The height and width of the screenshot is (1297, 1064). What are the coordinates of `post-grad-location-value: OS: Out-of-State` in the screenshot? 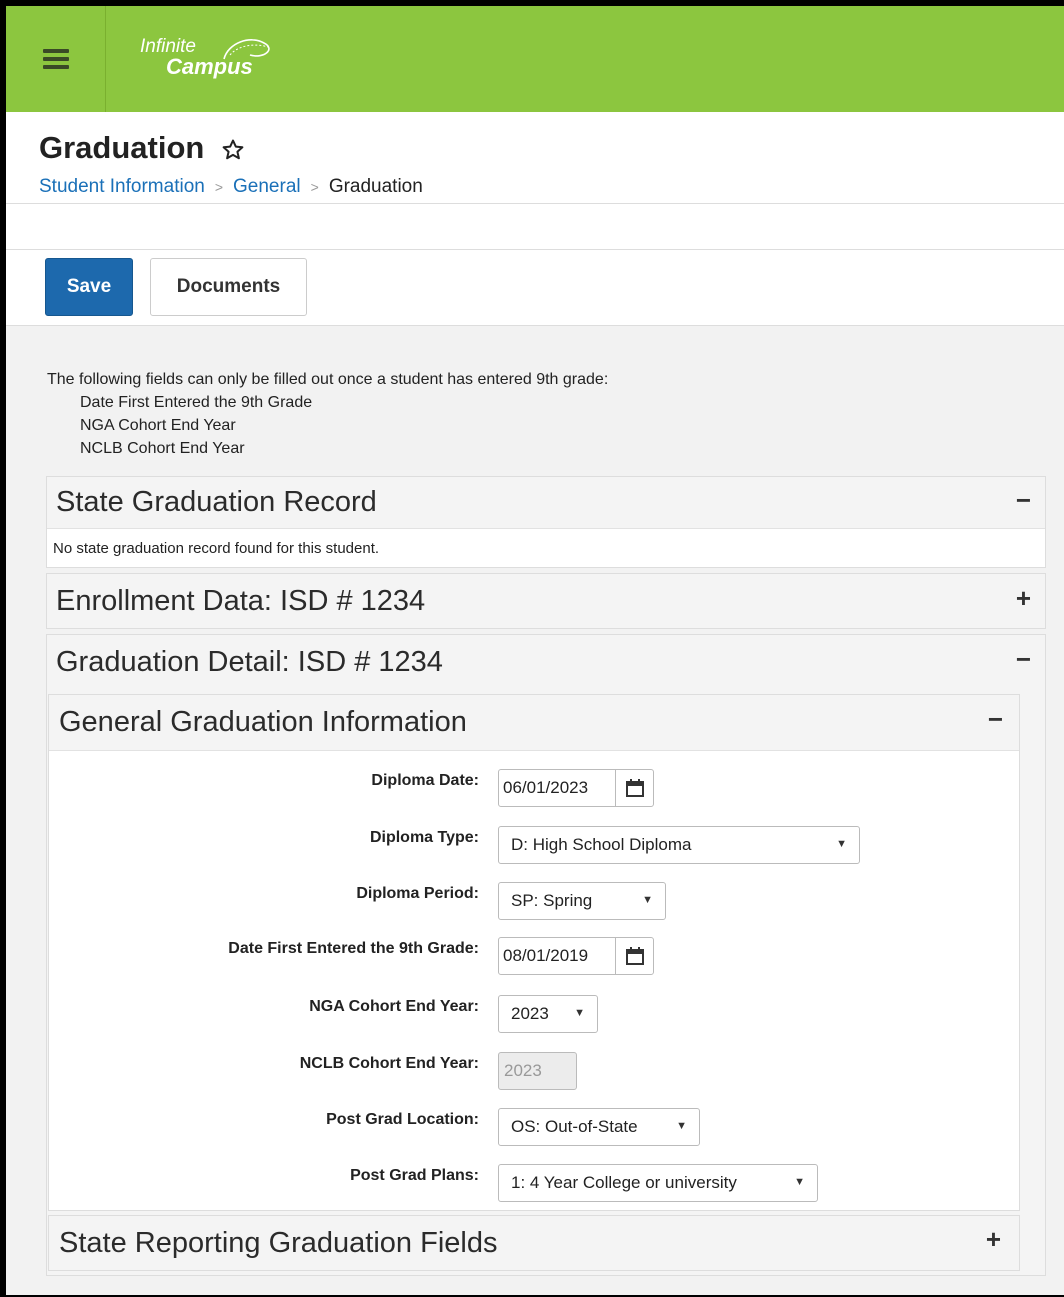 It's located at (574, 1126).